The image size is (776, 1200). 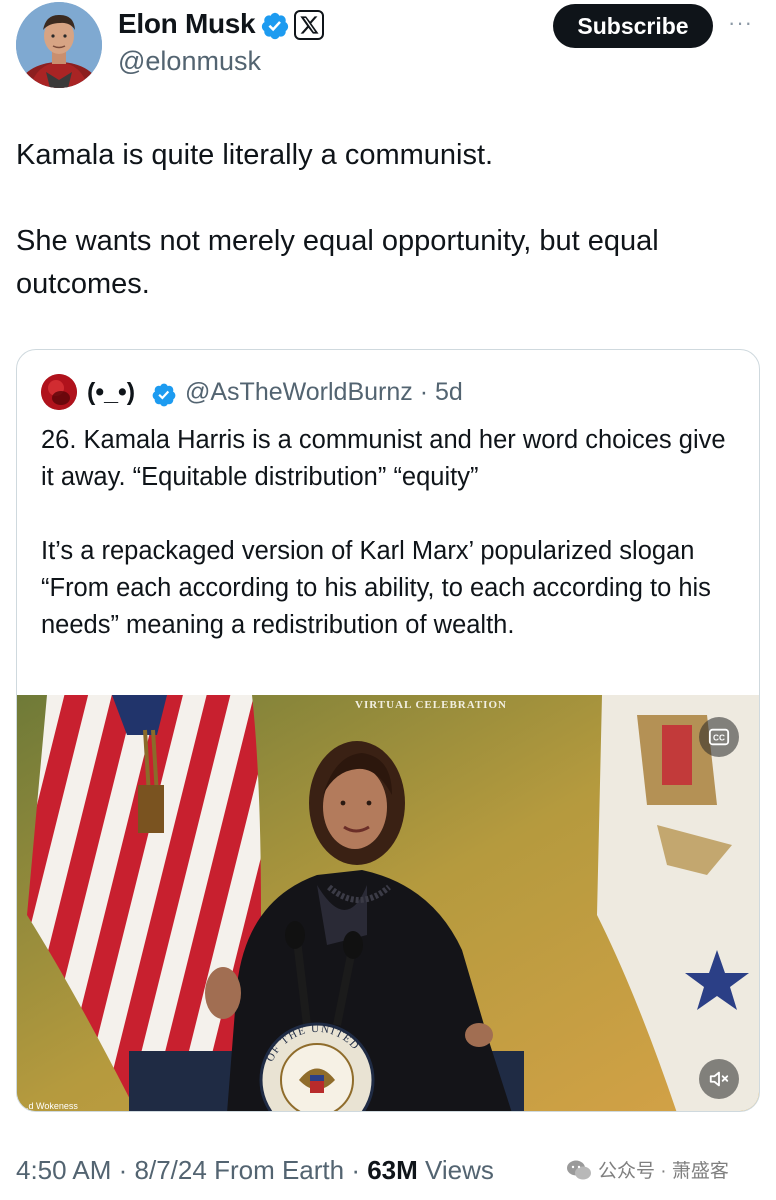 What do you see at coordinates (663, 1171) in the screenshot?
I see `watermark-text: 公众号 · 萧盛客` at bounding box center [663, 1171].